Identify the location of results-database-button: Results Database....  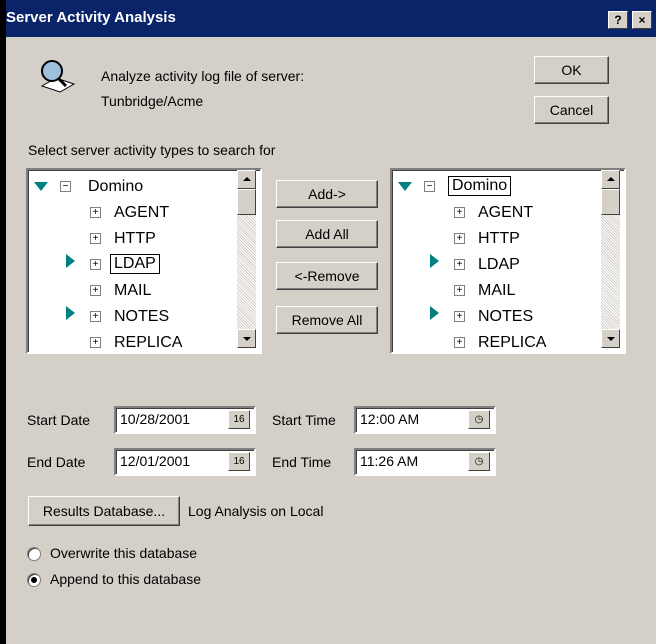
(104, 511).